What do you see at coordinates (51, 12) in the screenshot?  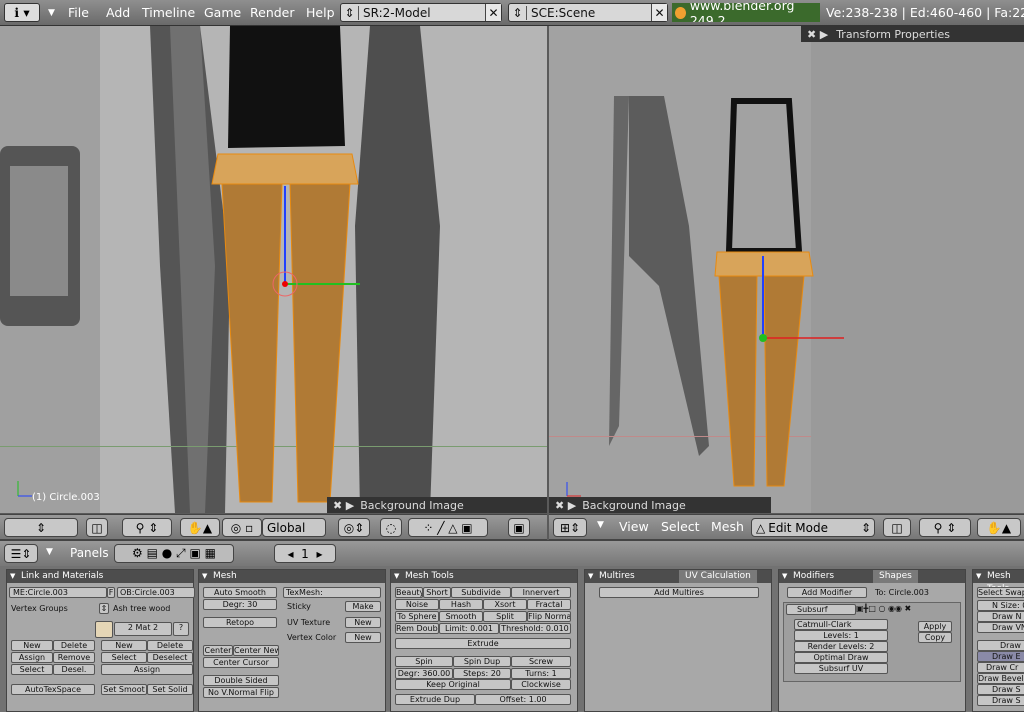 I see `menu-triangle-icon: ▼` at bounding box center [51, 12].